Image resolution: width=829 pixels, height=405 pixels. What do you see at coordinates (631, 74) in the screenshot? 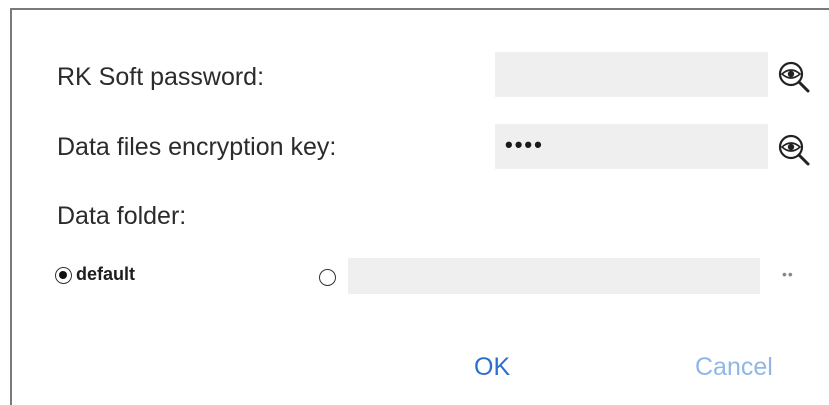
I see `password-field` at bounding box center [631, 74].